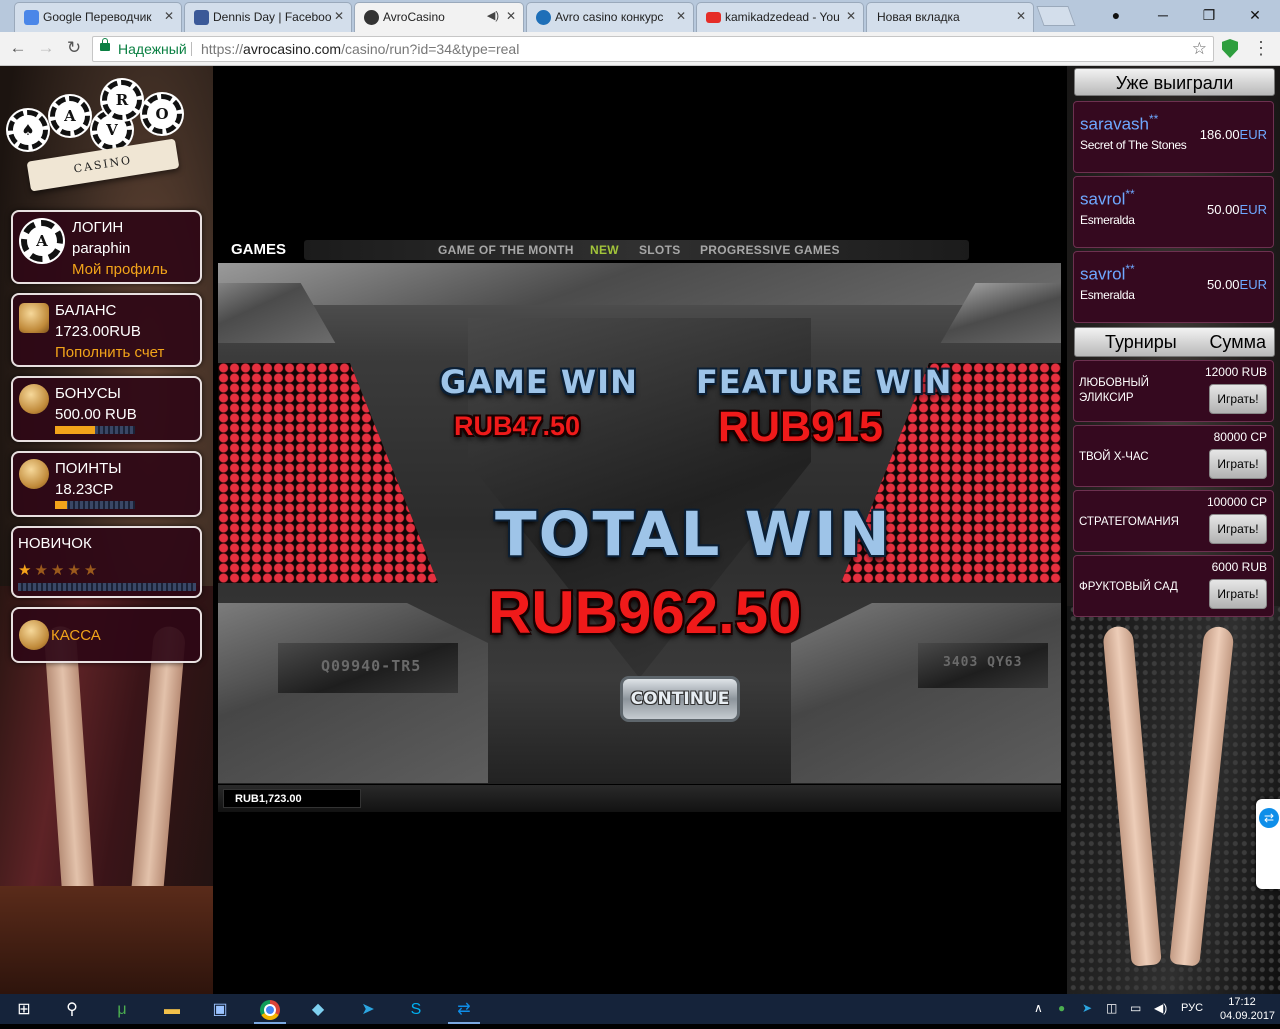  What do you see at coordinates (55, 543) in the screenshot?
I see `rank-label: НОВИЧОК` at bounding box center [55, 543].